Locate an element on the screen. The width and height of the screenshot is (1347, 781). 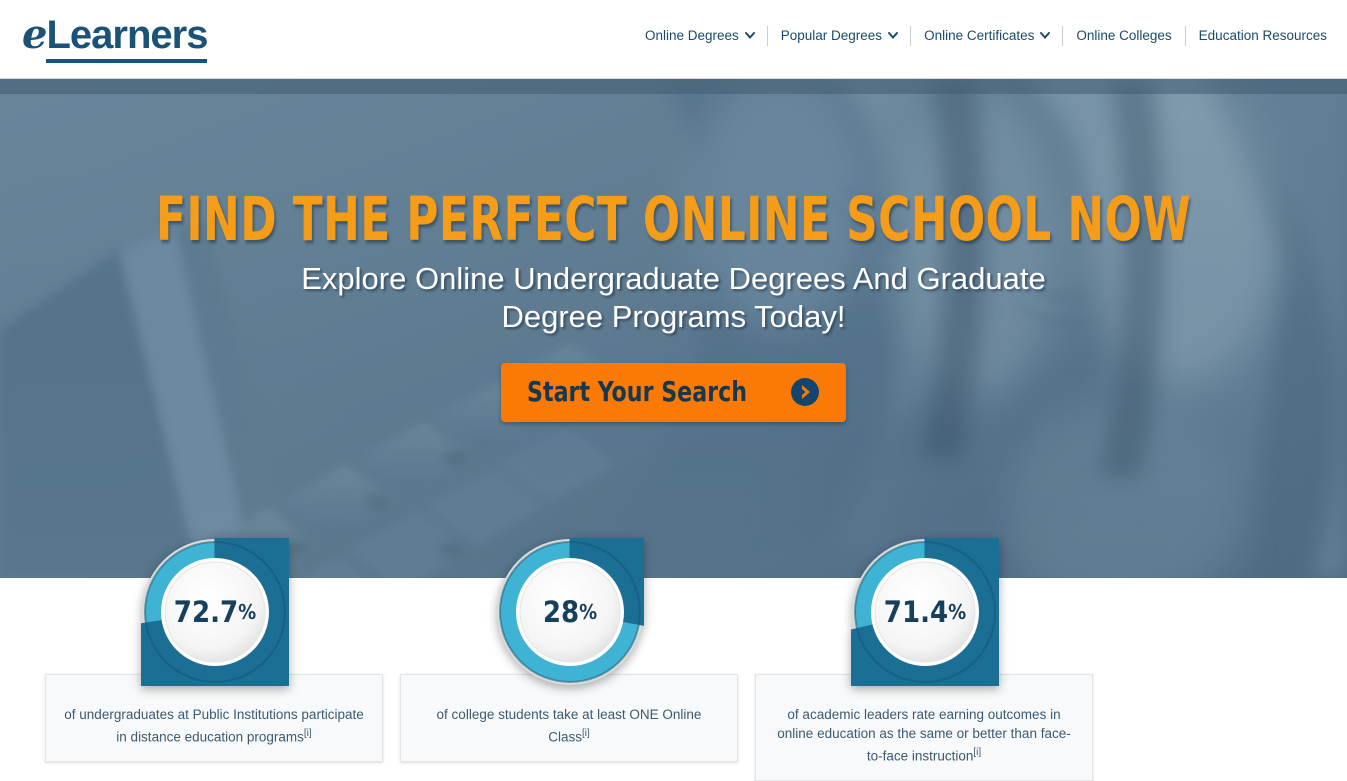
nav-item-label: Online Degrees is located at coordinates (691, 35).